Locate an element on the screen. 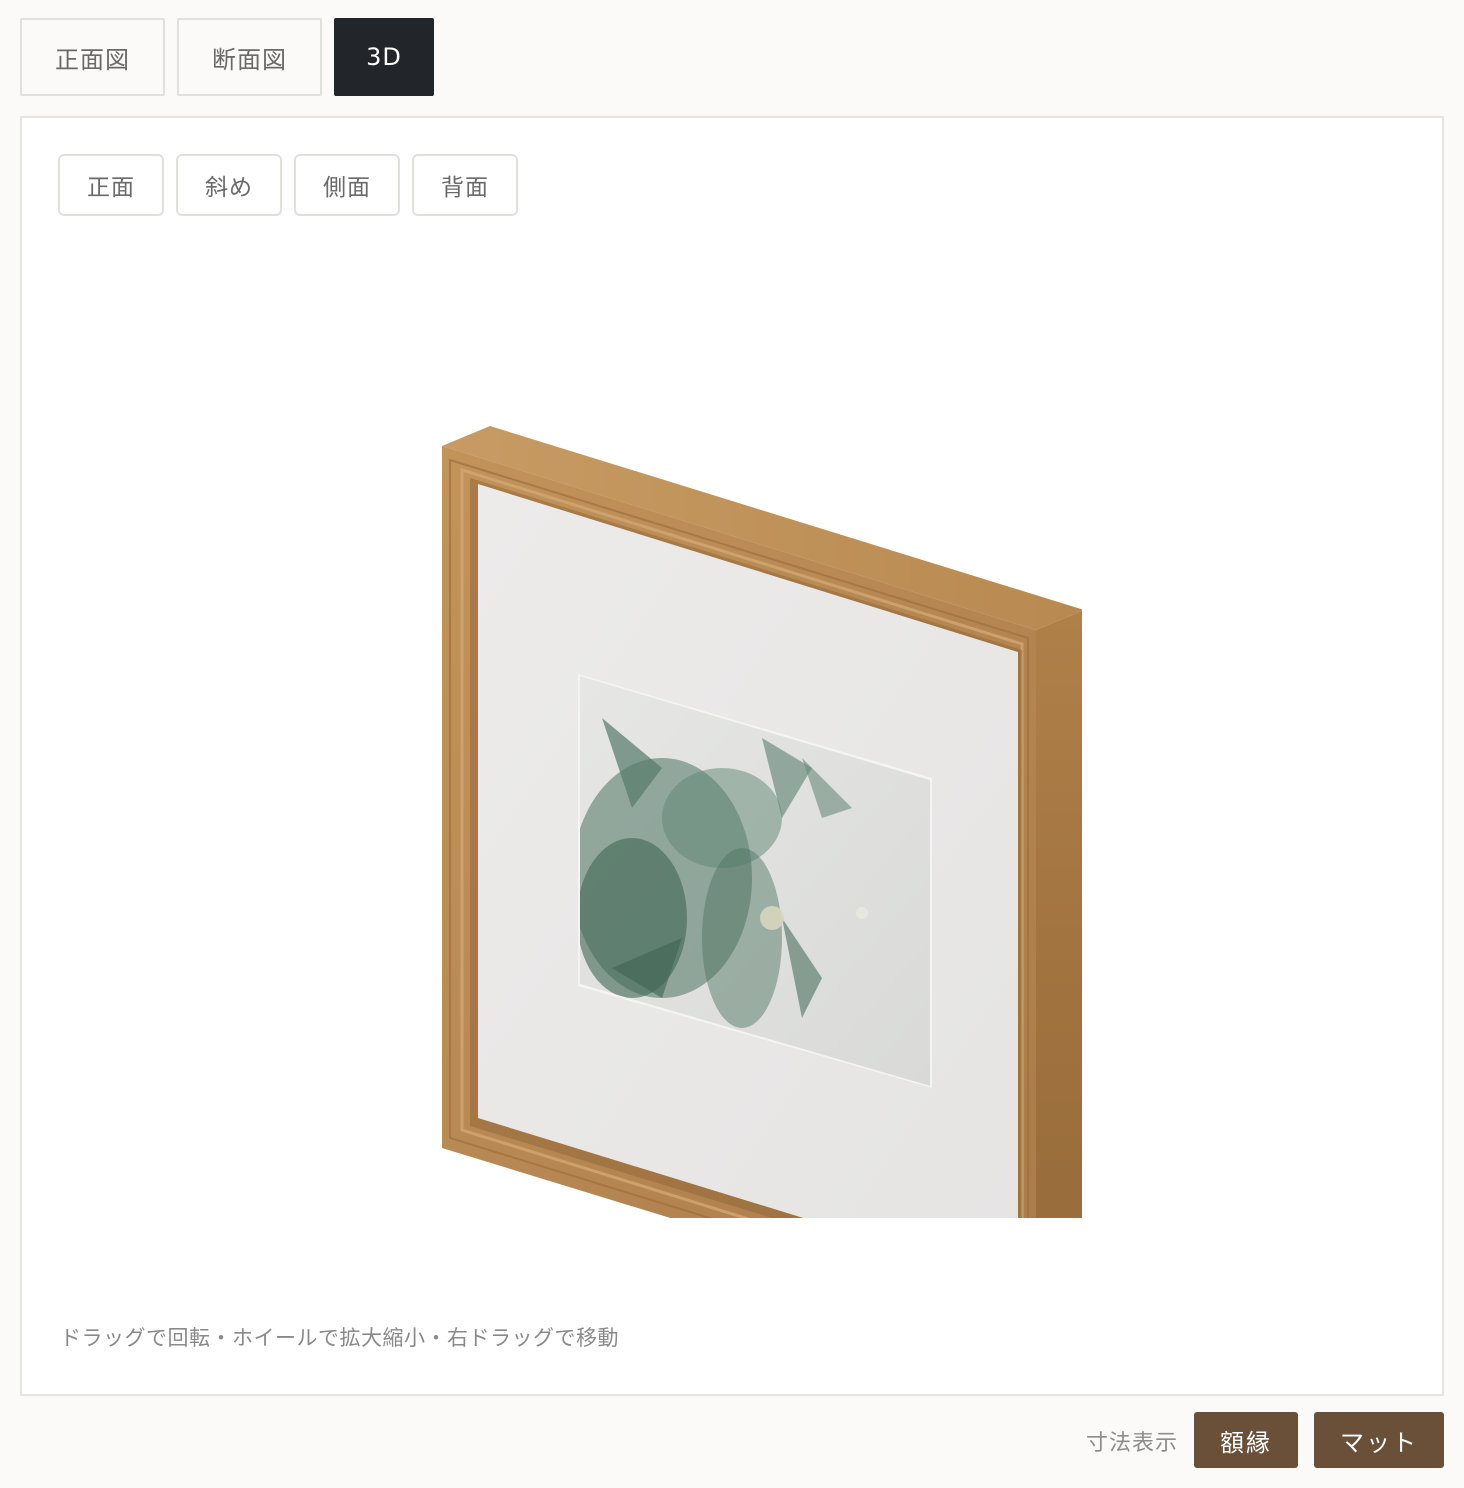 The image size is (1464, 1488). dimension-display-label: 寸法表示 is located at coordinates (1131, 1443).